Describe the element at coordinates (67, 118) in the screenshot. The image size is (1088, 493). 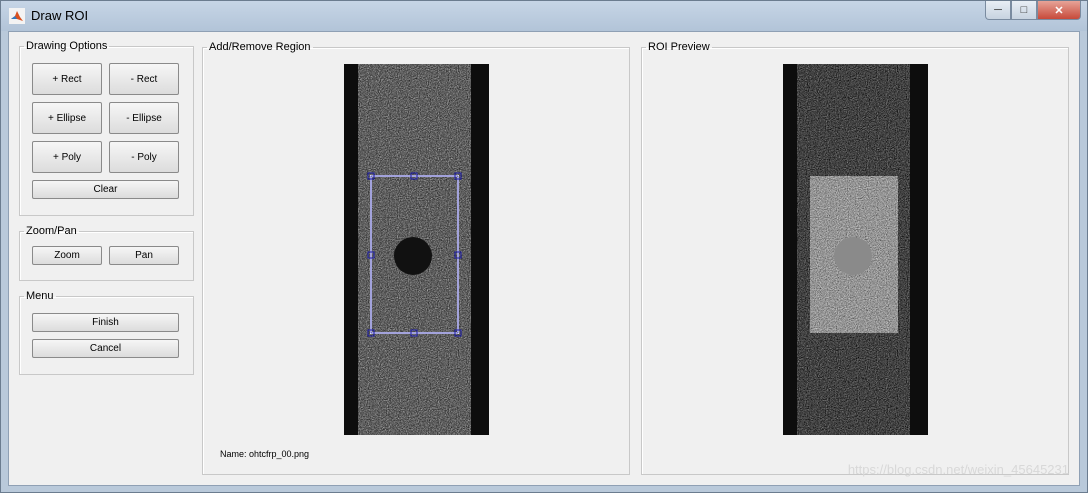
I see `add-ellipse-button: + Ellipse` at that location.